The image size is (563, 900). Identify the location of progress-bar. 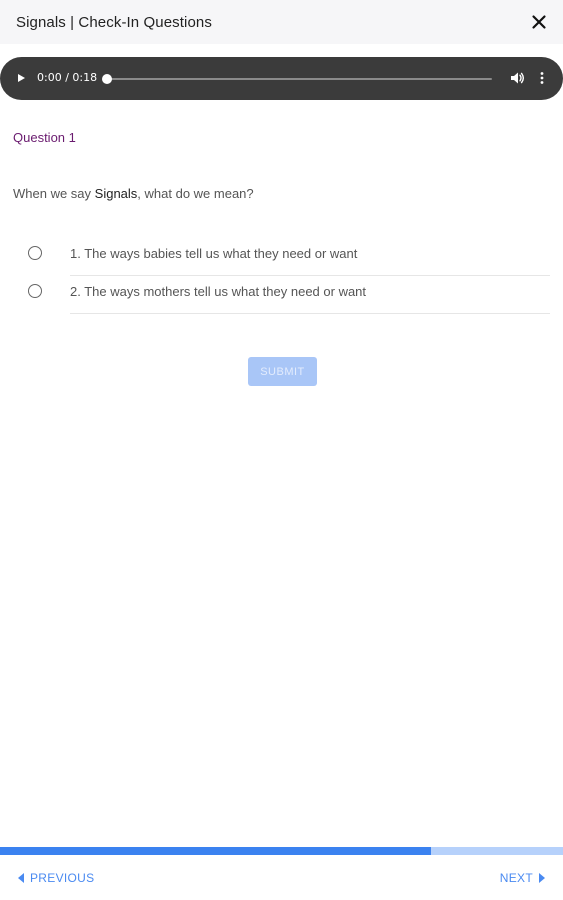
(281, 851).